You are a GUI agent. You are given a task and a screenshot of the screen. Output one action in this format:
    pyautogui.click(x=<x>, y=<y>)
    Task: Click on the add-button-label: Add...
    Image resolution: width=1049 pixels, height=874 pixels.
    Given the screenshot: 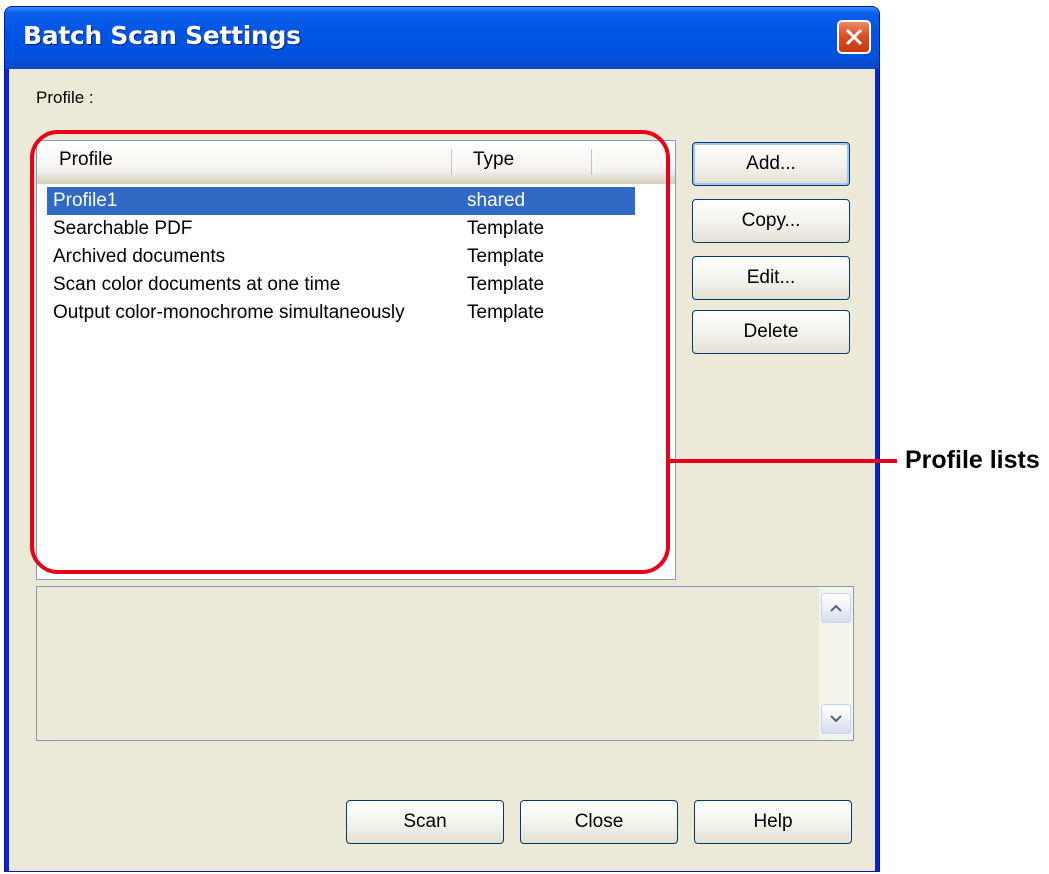 What is the action you would take?
    pyautogui.click(x=771, y=163)
    